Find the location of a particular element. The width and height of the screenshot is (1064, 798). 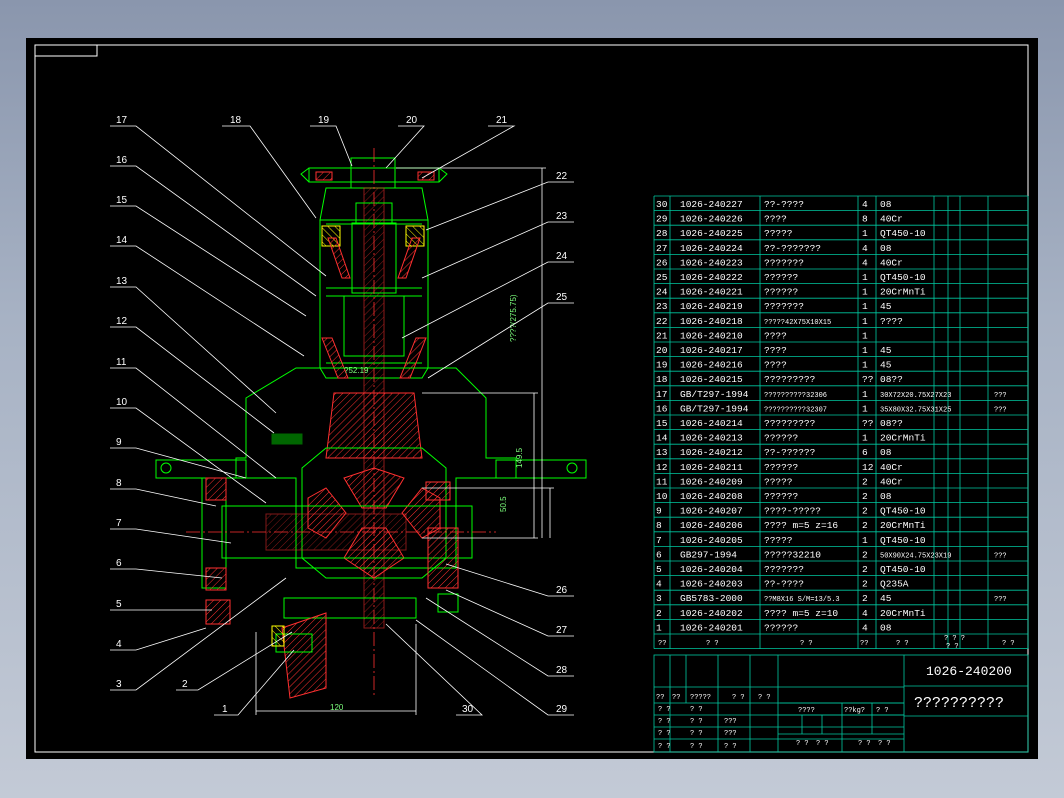

bom-code: 1026-240217 is located at coordinates (711, 350).